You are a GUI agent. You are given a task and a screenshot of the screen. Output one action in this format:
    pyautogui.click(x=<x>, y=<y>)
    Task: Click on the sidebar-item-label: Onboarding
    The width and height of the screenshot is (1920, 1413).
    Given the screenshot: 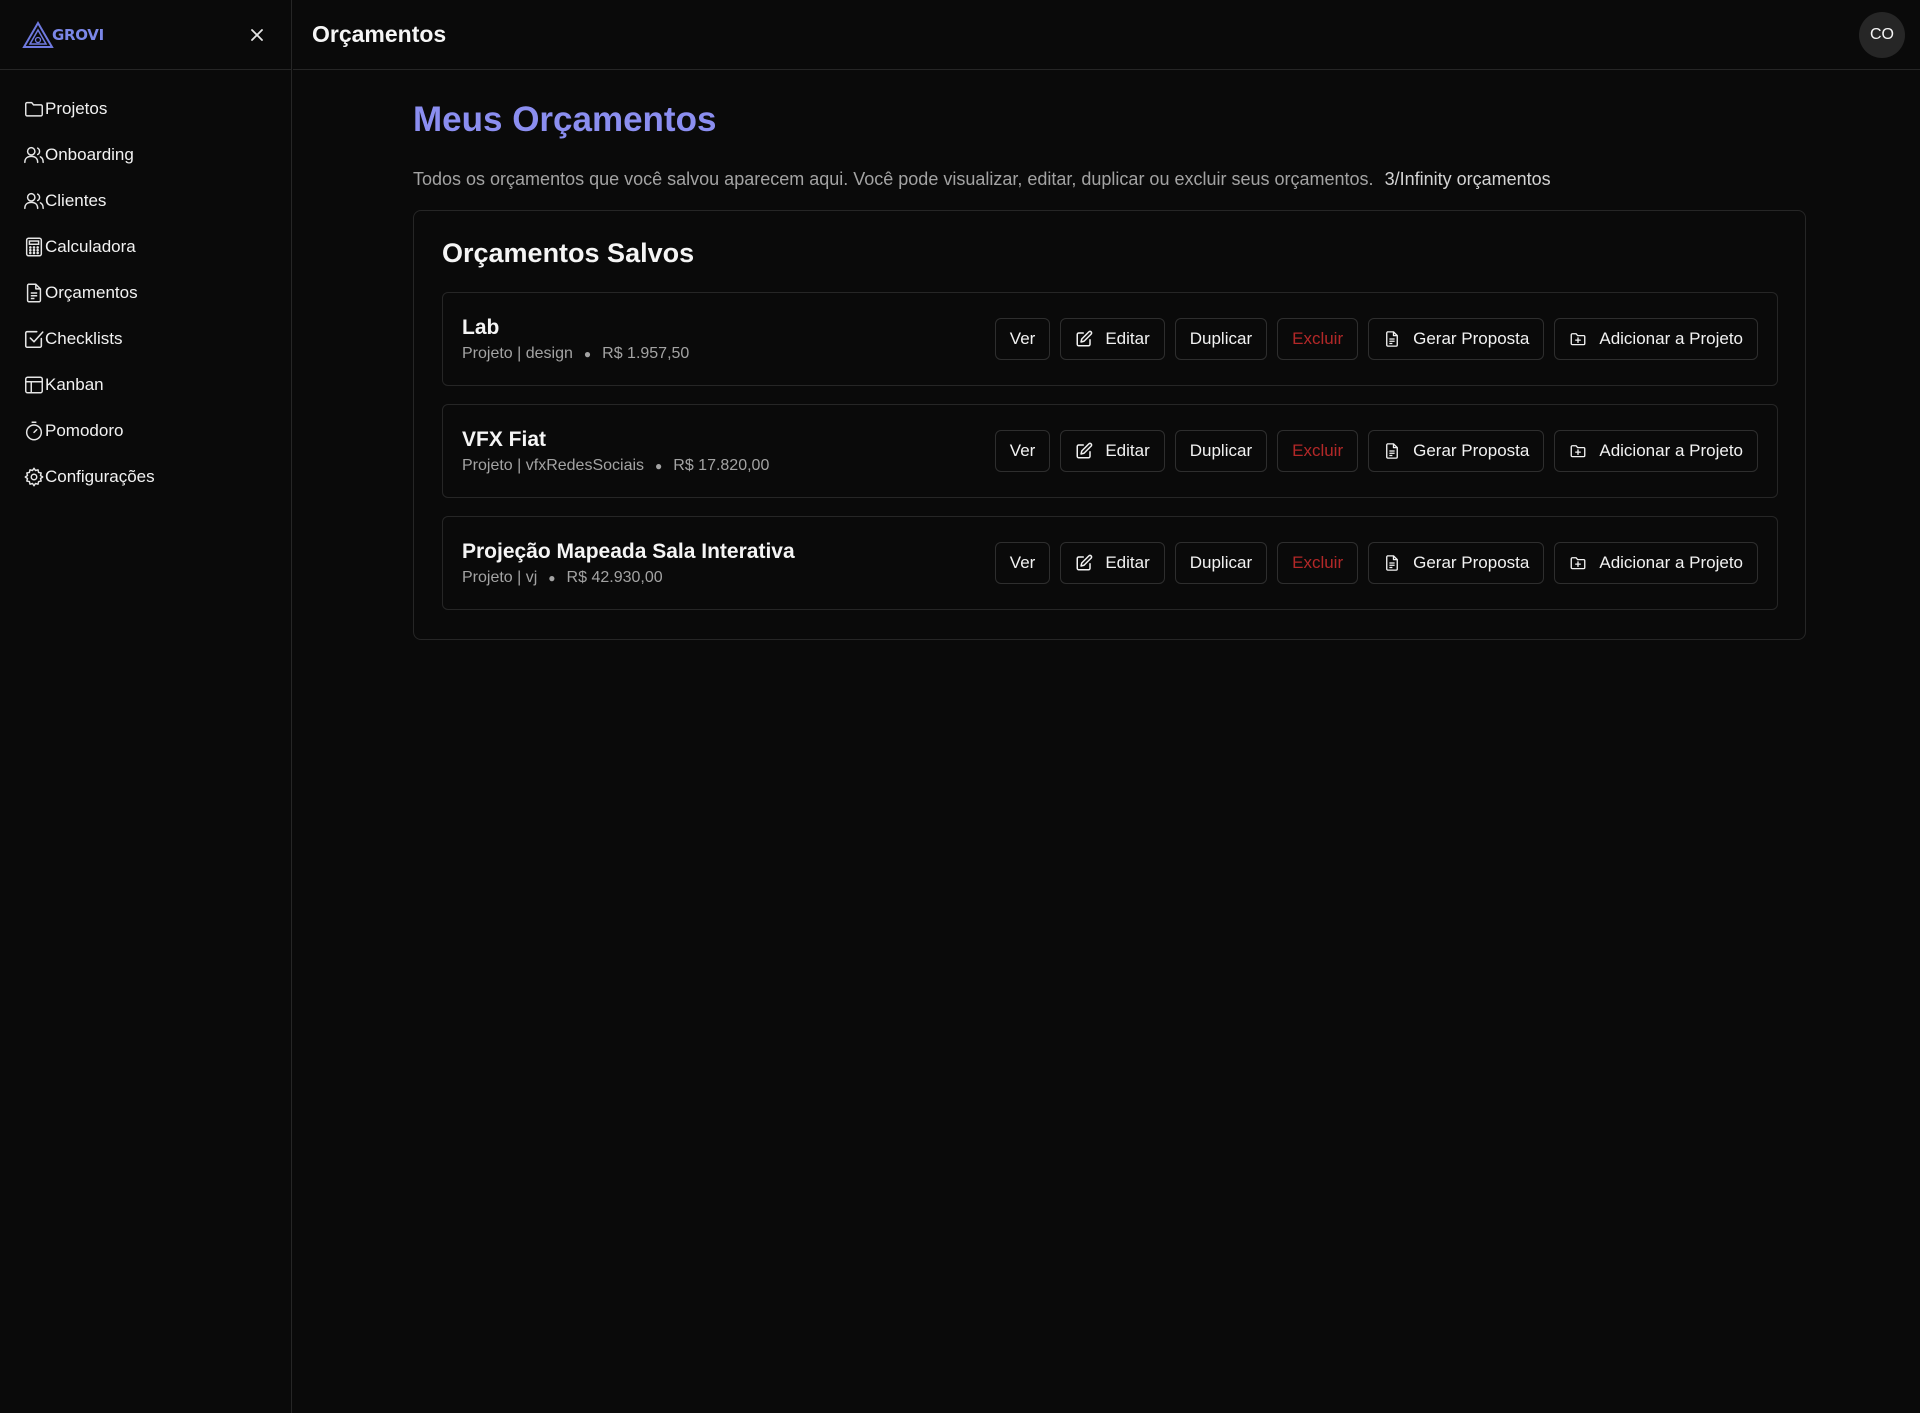 What is the action you would take?
    pyautogui.click(x=89, y=154)
    